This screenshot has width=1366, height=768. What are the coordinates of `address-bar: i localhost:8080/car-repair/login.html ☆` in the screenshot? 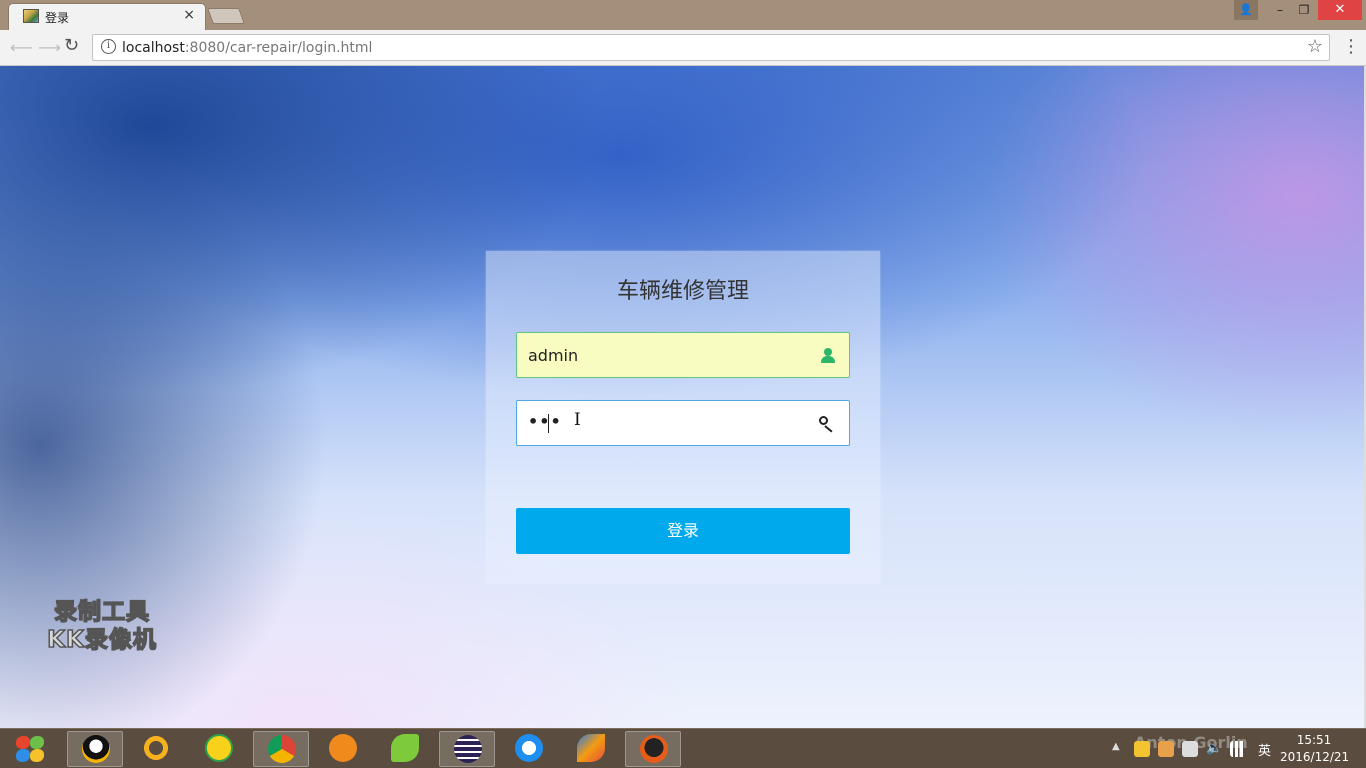 It's located at (711, 47).